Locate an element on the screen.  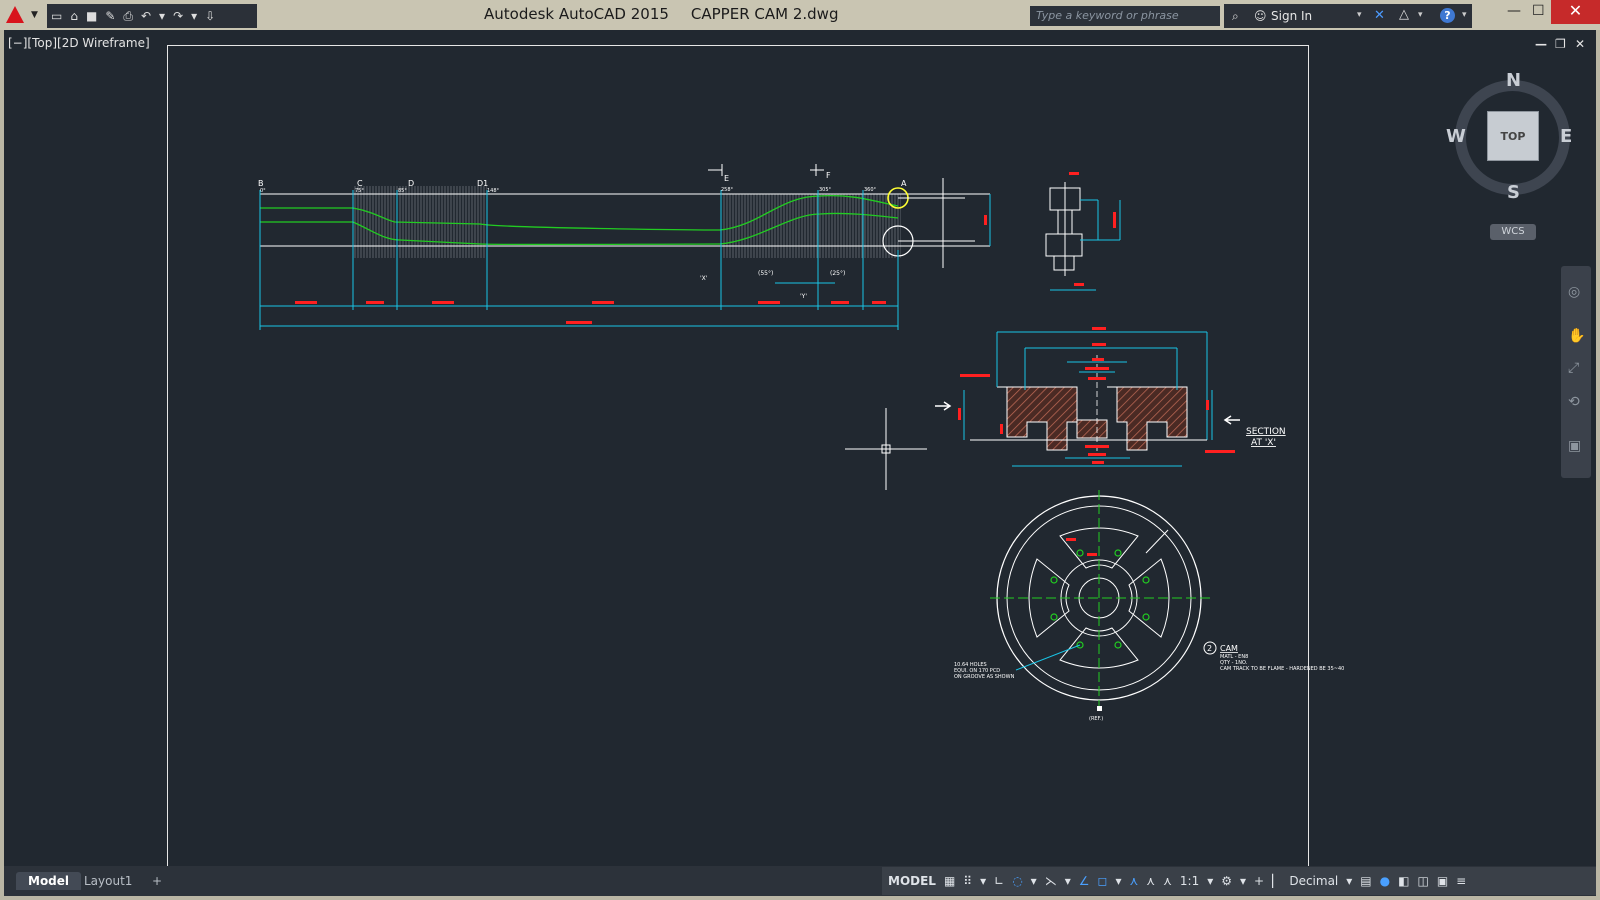
tab-layout1: Layout1 is located at coordinates (108, 881).